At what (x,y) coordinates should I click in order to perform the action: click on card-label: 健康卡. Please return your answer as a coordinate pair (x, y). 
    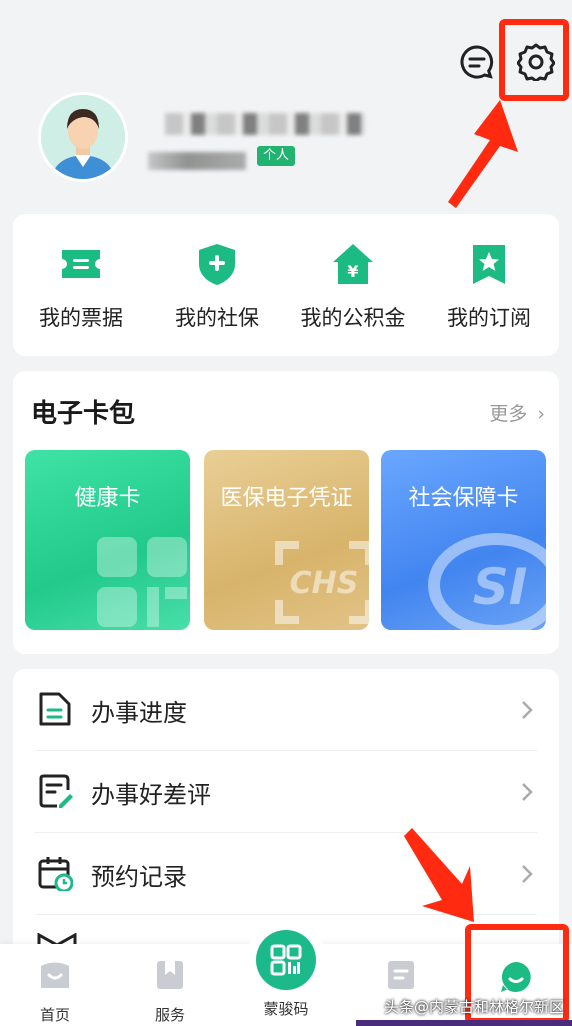
    Looking at the image, I should click on (107, 498).